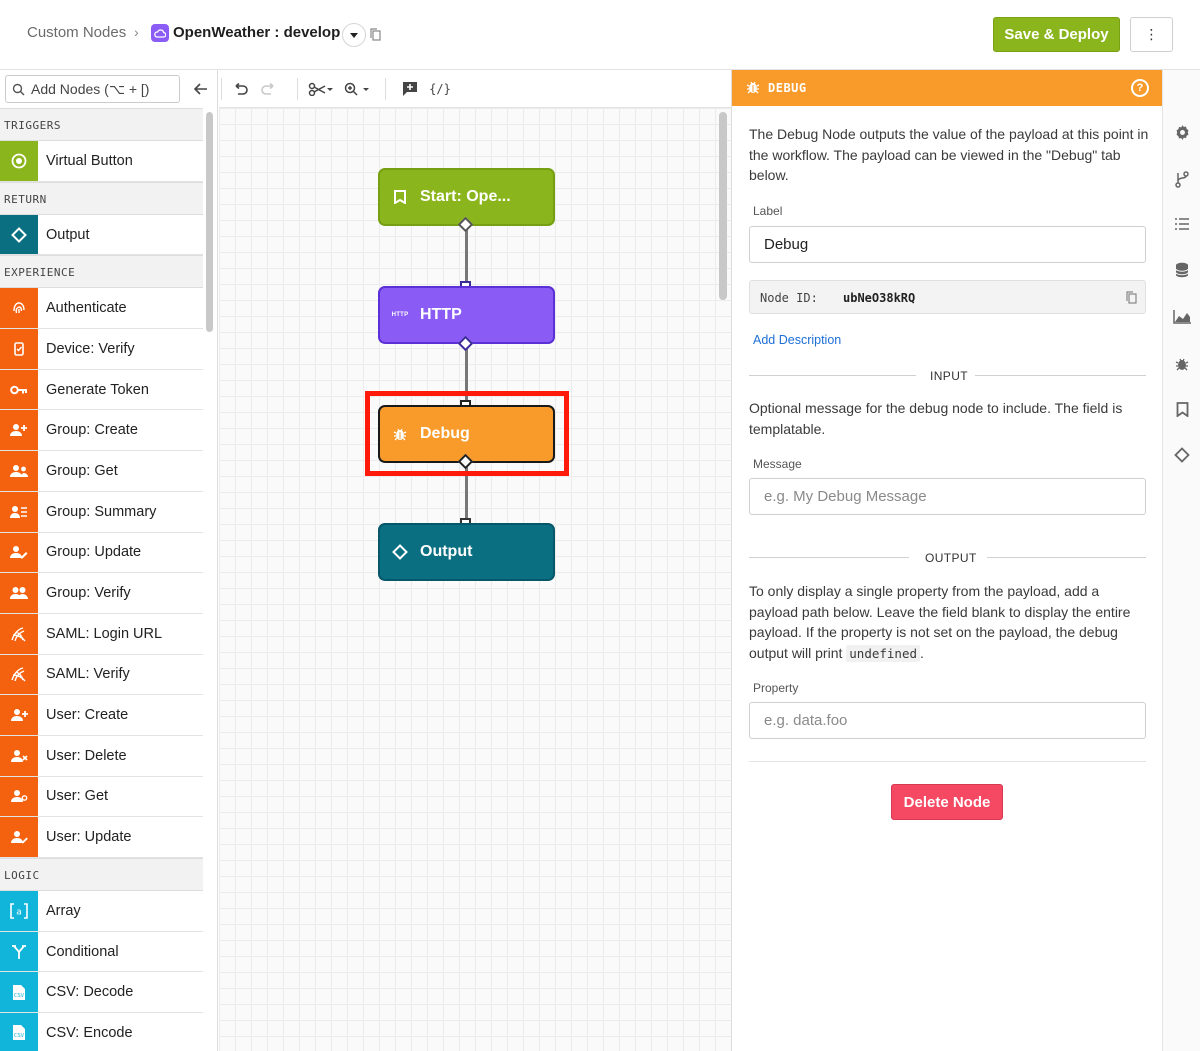 The height and width of the screenshot is (1051, 1200). Describe the element at coordinates (947, 244) in the screenshot. I see `label-input` at that location.